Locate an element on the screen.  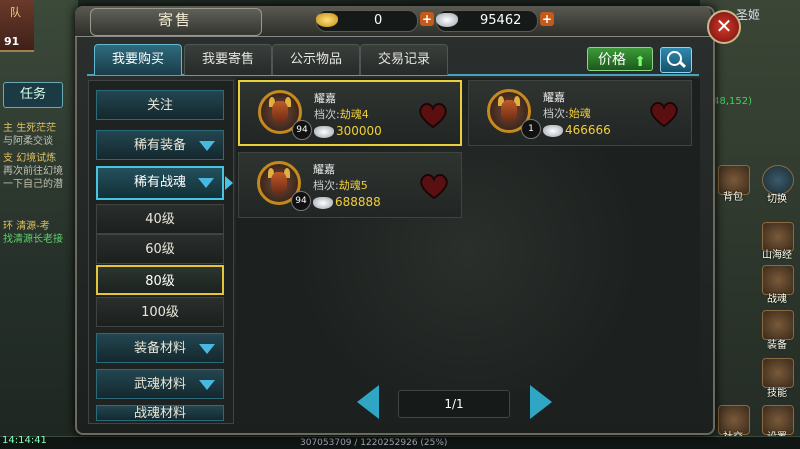
item-price: 300000 is located at coordinates (359, 131).